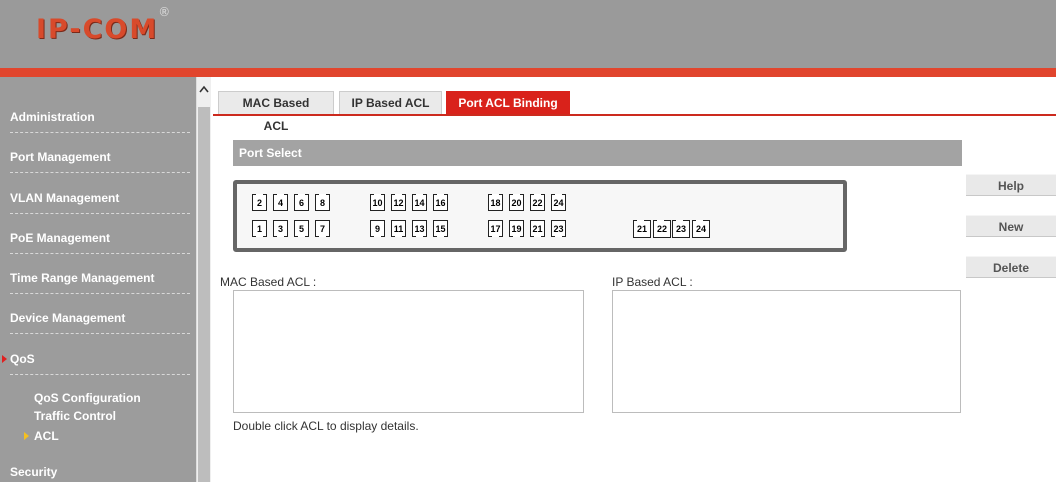  Describe the element at coordinates (528, 72) in the screenshot. I see `header-accent-bar` at that location.